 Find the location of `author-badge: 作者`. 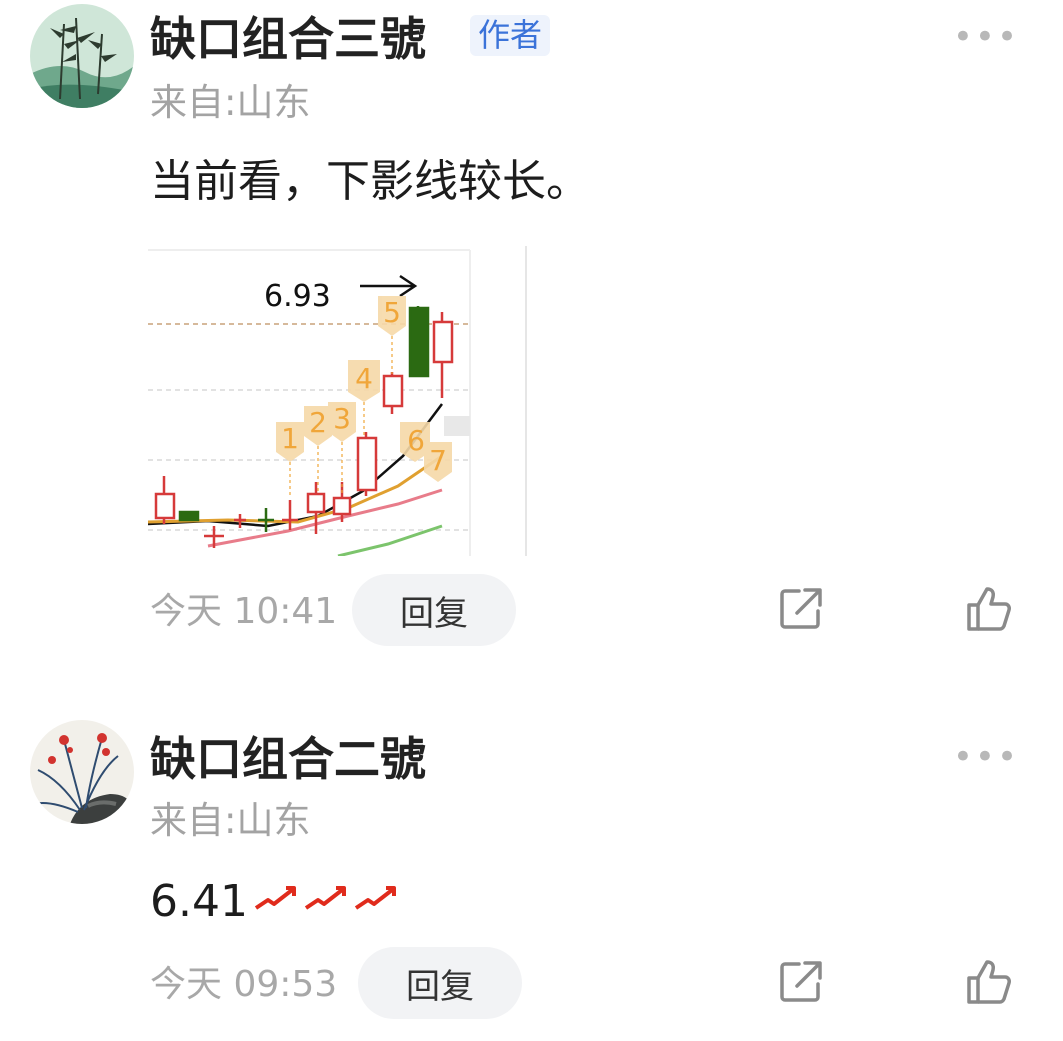

author-badge: 作者 is located at coordinates (510, 35).